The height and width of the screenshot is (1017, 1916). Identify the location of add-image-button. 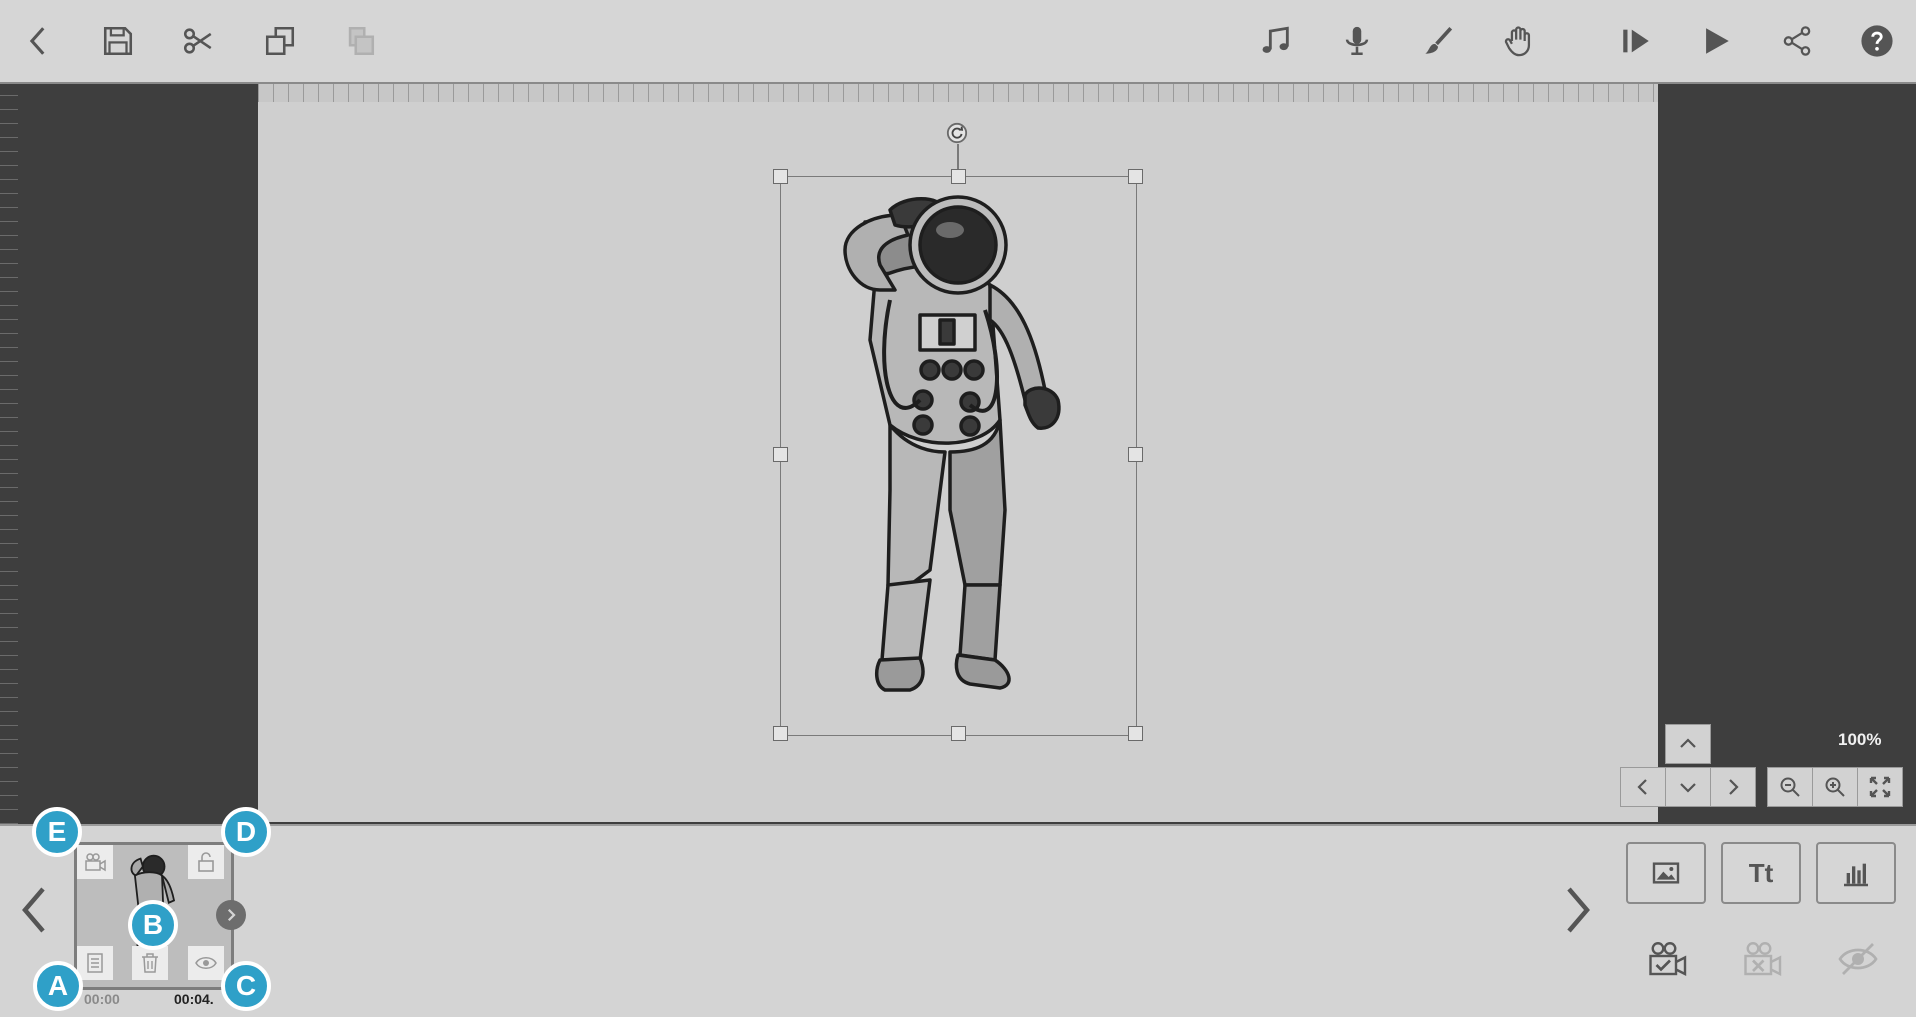
(1666, 873).